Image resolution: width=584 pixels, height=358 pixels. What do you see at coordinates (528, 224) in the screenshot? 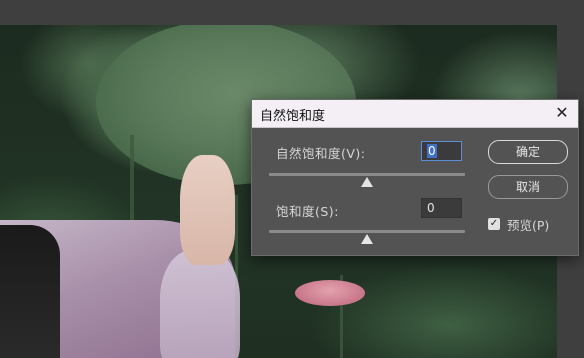
I see `preview-label: 预览(P)` at bounding box center [528, 224].